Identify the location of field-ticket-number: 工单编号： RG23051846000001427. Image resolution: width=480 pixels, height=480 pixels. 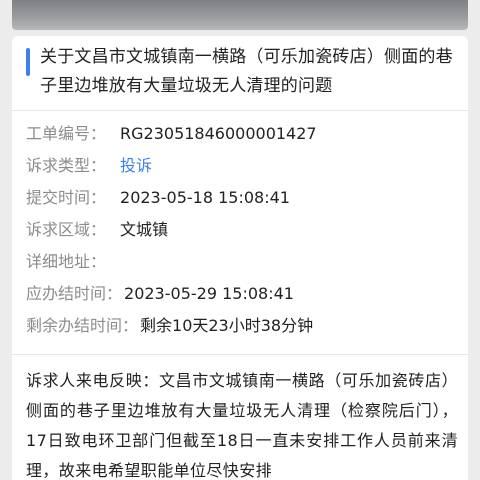
(171, 134).